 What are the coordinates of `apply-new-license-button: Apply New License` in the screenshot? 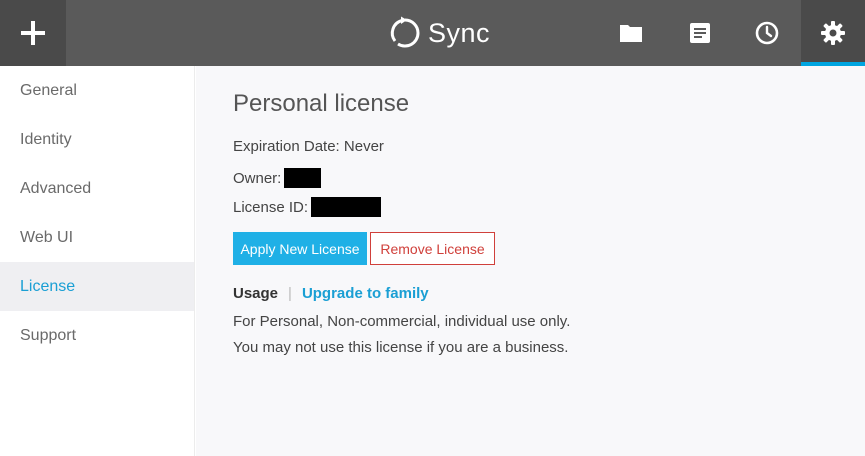 It's located at (300, 248).